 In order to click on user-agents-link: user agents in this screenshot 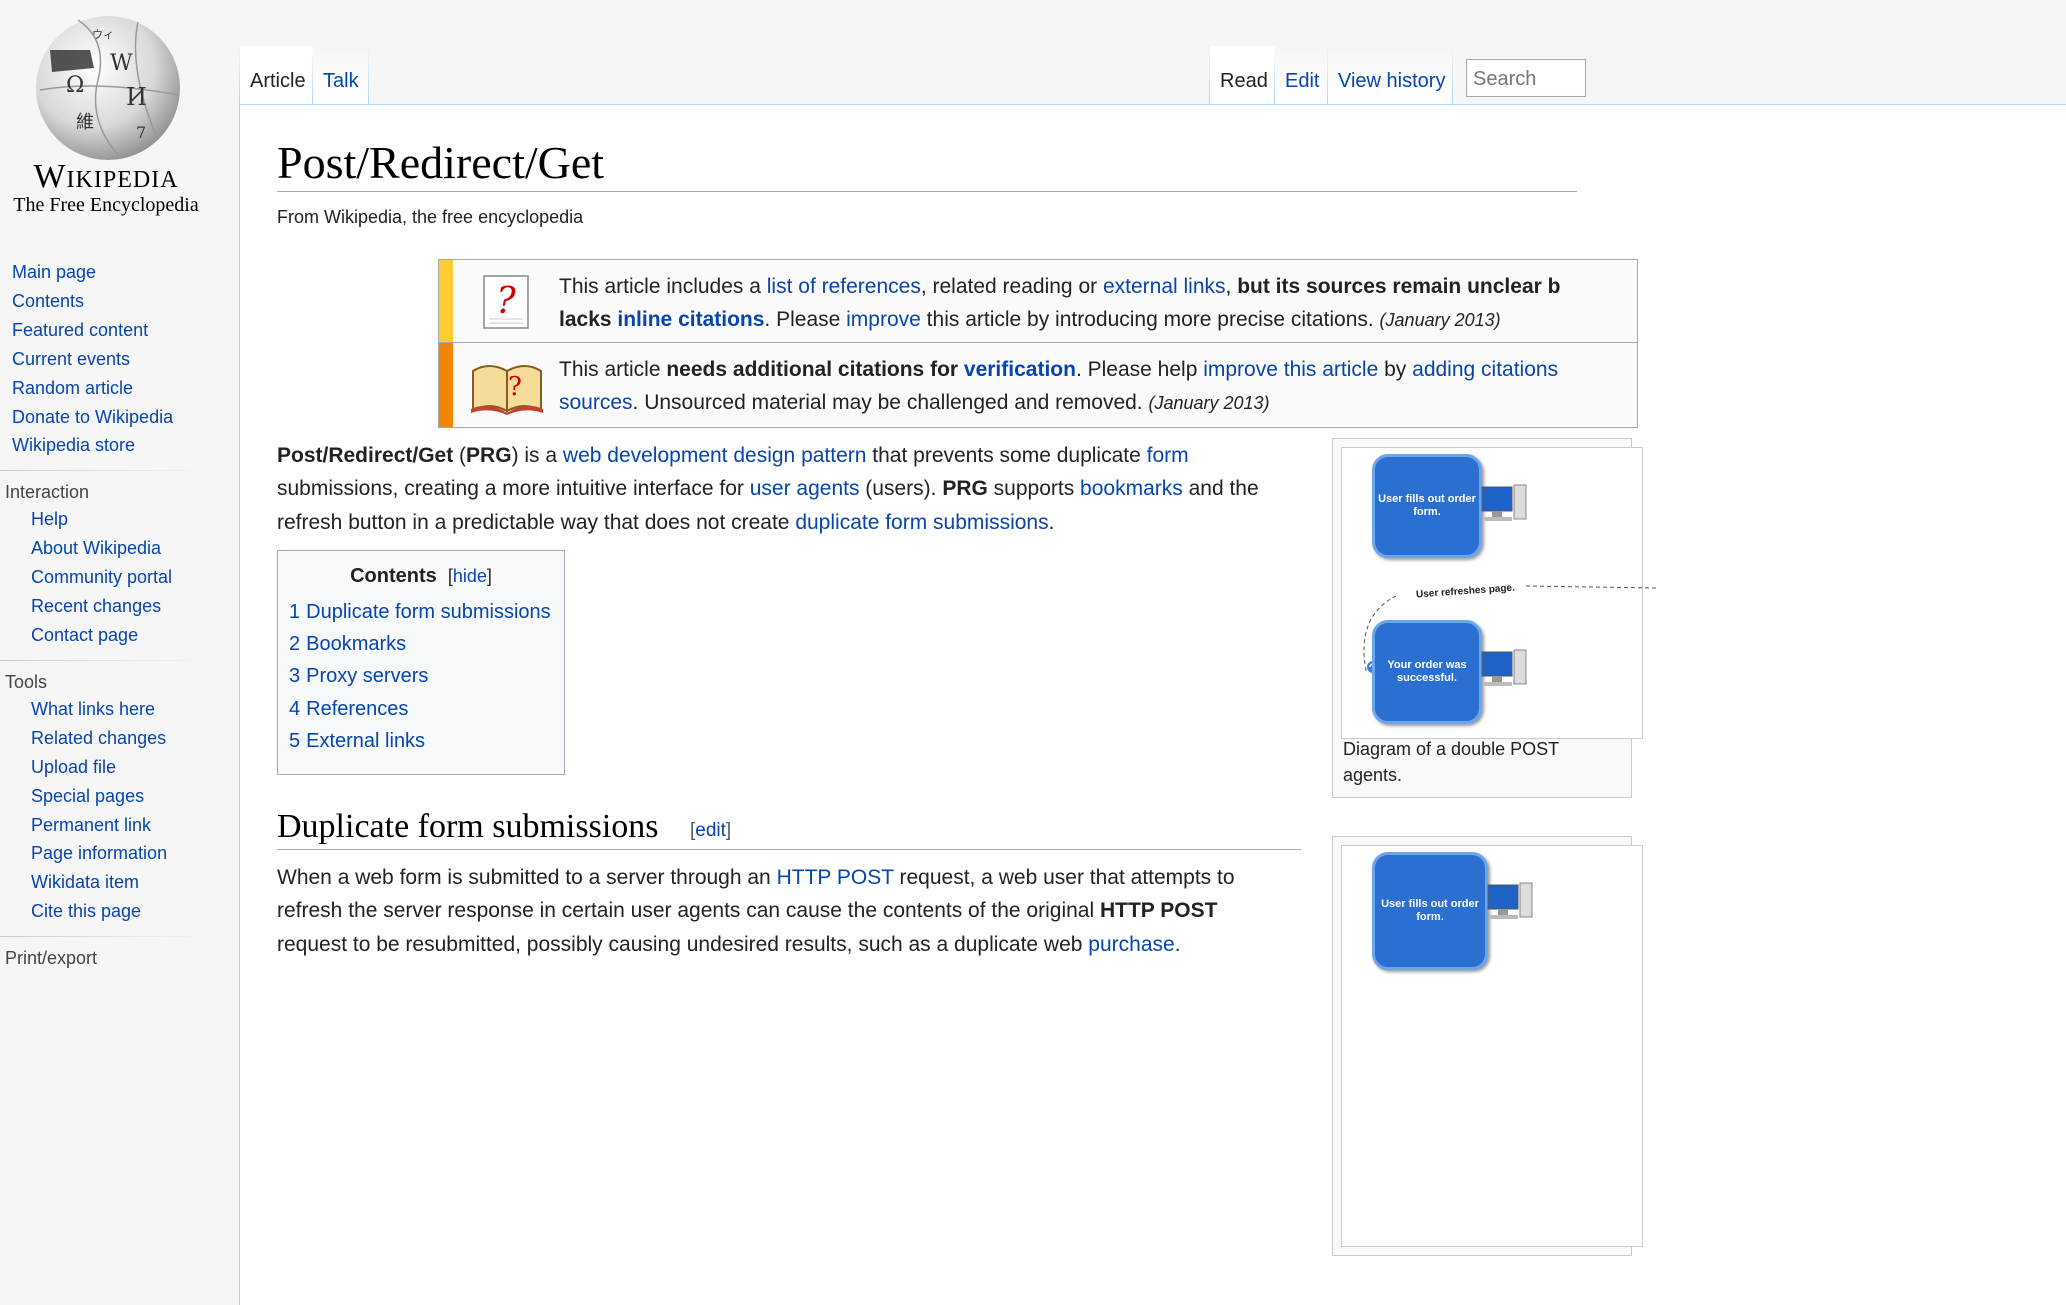, I will do `click(805, 488)`.